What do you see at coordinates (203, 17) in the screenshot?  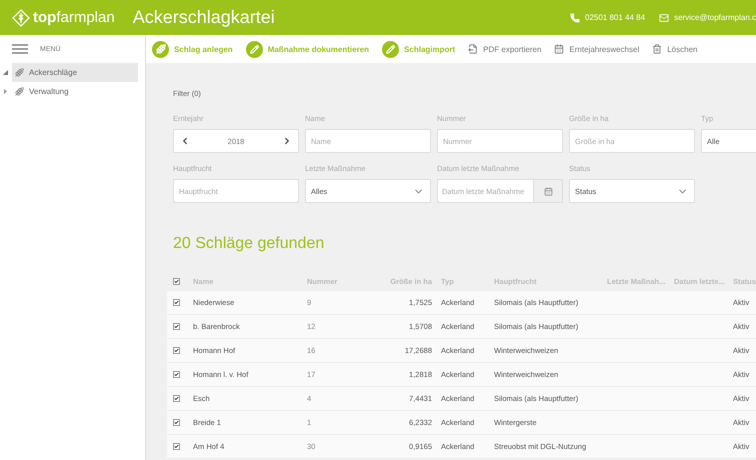 I see `page-title: Ackerschlagkartei` at bounding box center [203, 17].